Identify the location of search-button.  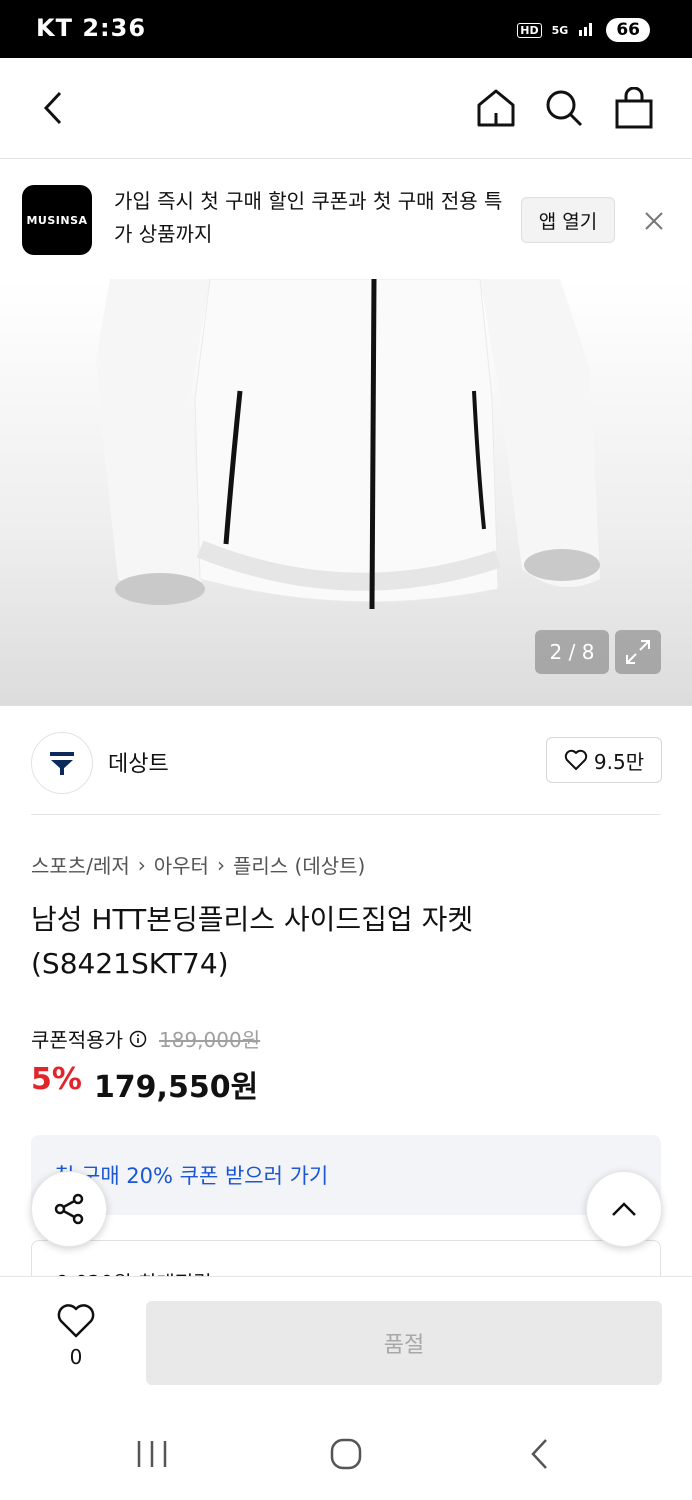
(564, 108).